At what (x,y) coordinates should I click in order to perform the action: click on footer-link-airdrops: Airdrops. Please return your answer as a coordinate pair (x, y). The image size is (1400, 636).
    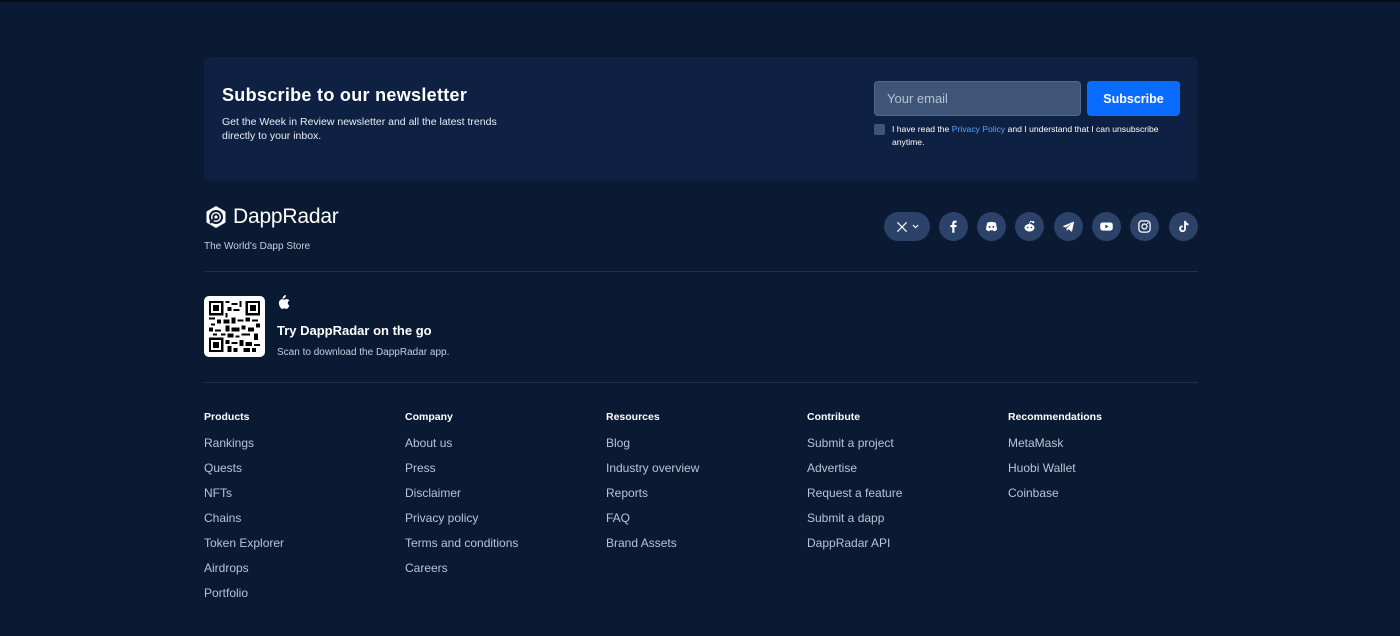
    Looking at the image, I should click on (244, 573).